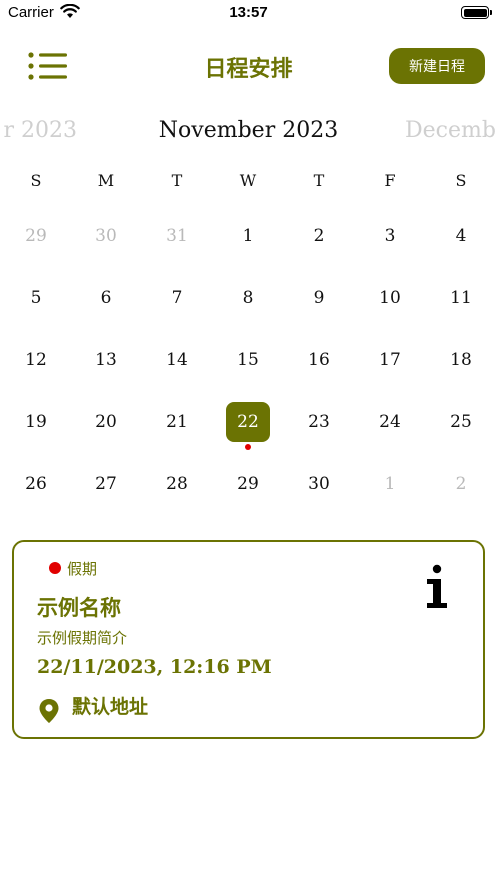  What do you see at coordinates (437, 587) in the screenshot?
I see `info-icon` at bounding box center [437, 587].